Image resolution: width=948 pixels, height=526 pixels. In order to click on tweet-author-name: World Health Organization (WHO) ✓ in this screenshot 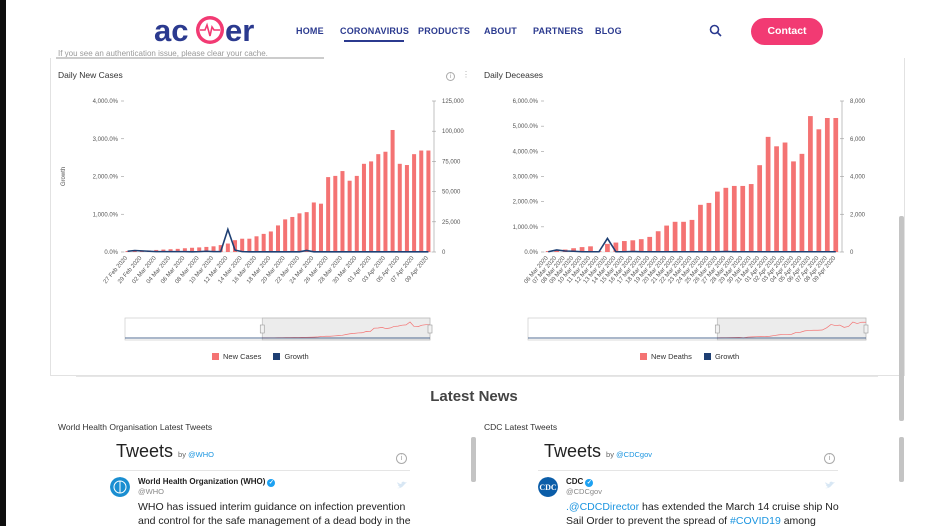, I will do `click(207, 482)`.